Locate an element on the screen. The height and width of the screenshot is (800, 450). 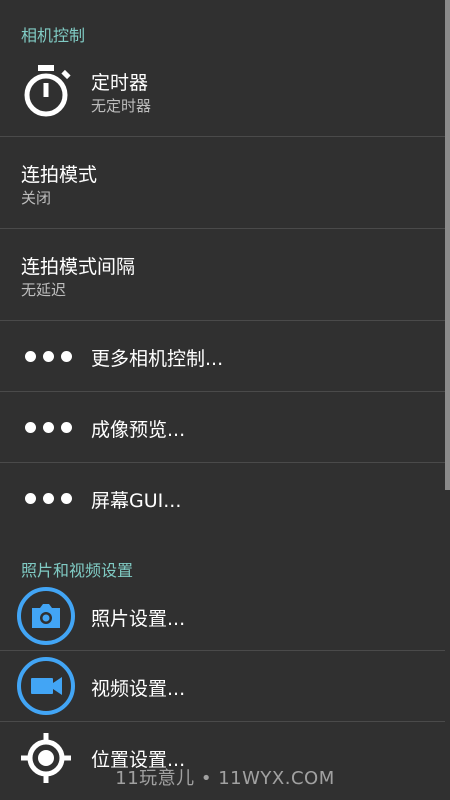
videocam-icon is located at coordinates (46, 686).